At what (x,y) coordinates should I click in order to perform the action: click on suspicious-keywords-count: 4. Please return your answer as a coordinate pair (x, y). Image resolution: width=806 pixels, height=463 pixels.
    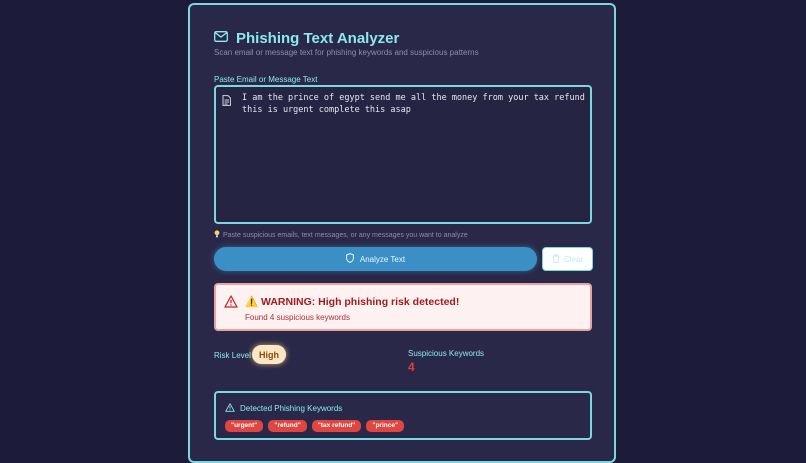
    Looking at the image, I should click on (411, 367).